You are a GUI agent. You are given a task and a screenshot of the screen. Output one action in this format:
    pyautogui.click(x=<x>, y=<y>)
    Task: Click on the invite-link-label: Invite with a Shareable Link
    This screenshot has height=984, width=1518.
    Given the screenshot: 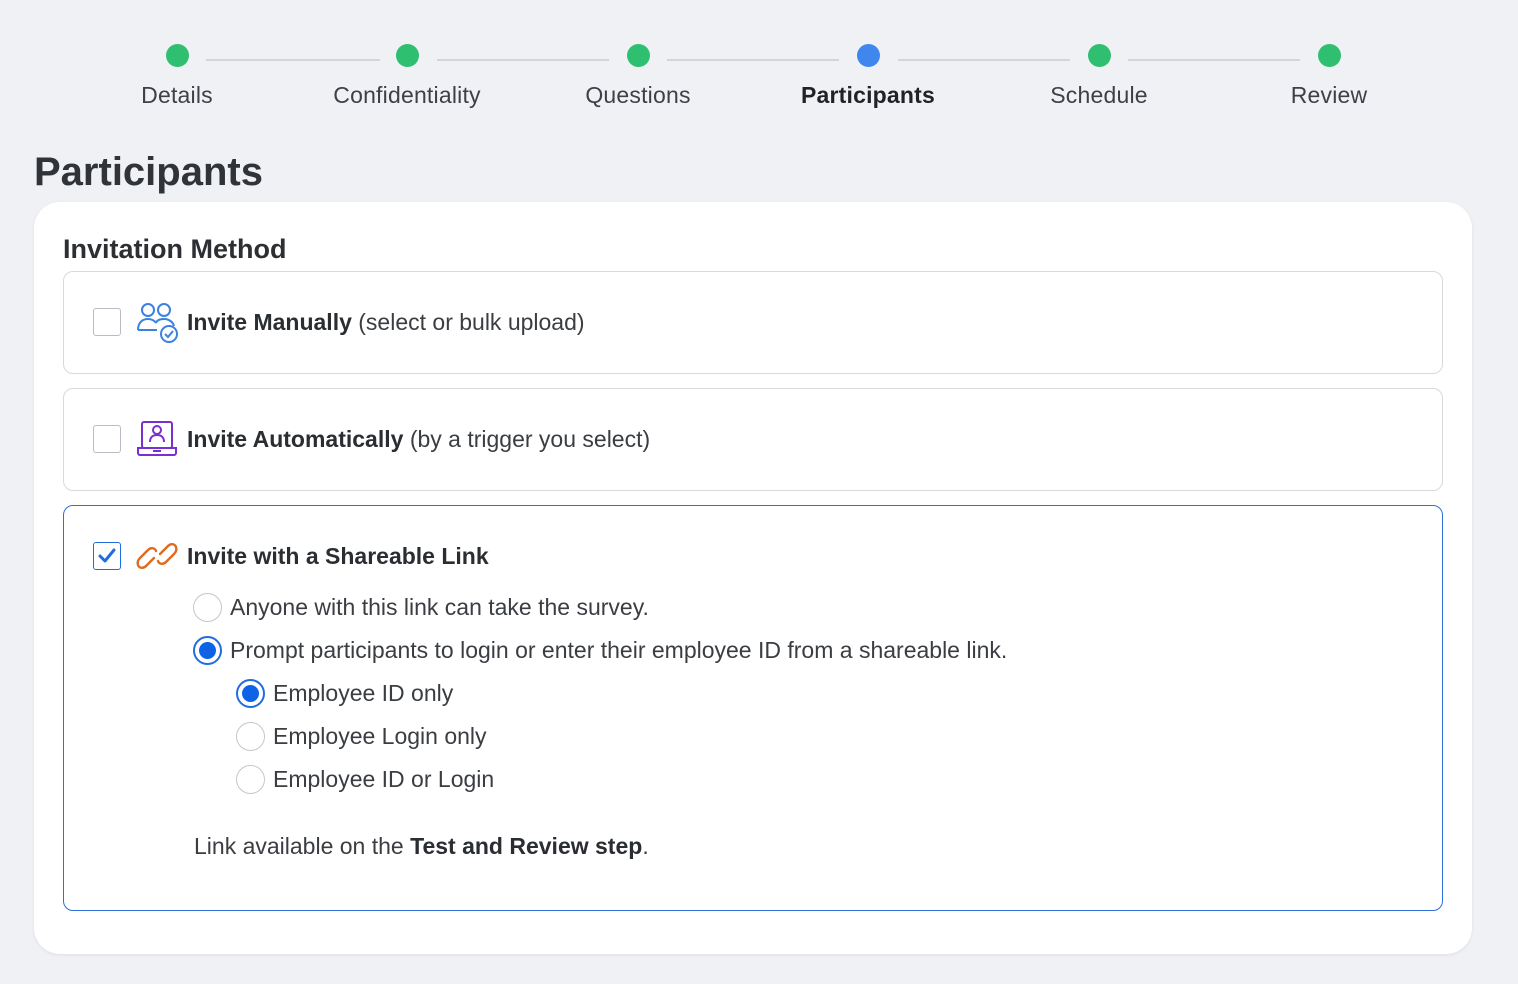 What is the action you would take?
    pyautogui.click(x=338, y=556)
    